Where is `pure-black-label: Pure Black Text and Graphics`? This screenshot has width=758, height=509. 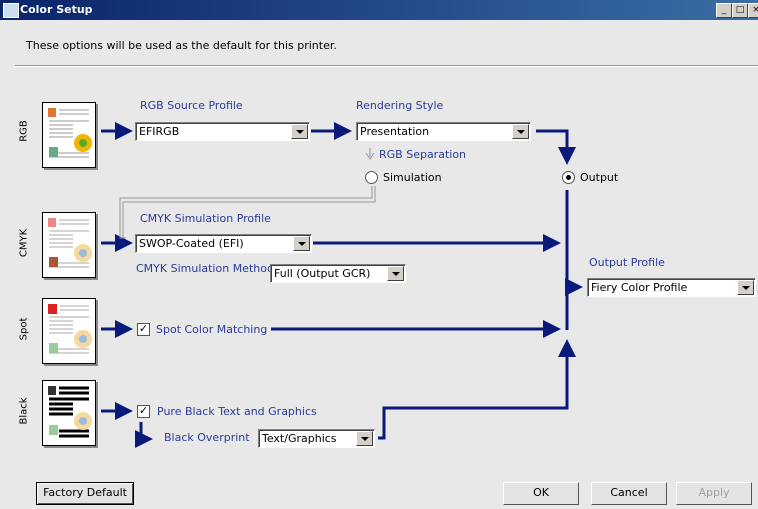
pure-black-label: Pure Black Text and Graphics is located at coordinates (237, 411).